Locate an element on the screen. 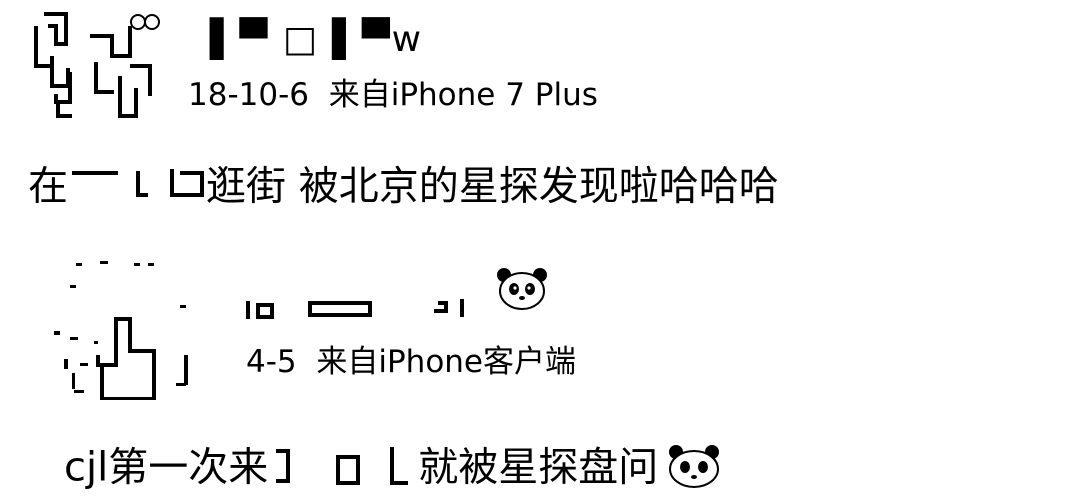  author-name: ▌▀ □ ▌▀w is located at coordinates (316, 40).